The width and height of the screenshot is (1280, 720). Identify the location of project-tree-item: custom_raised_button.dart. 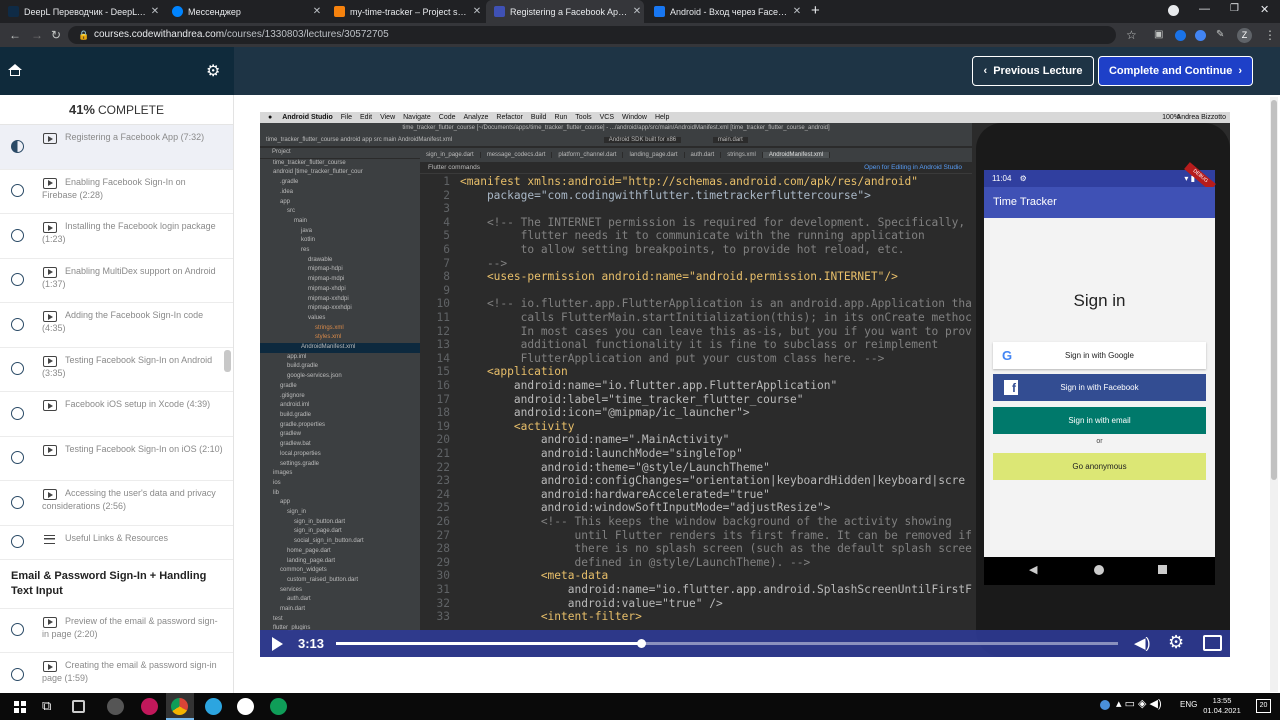
(340, 581).